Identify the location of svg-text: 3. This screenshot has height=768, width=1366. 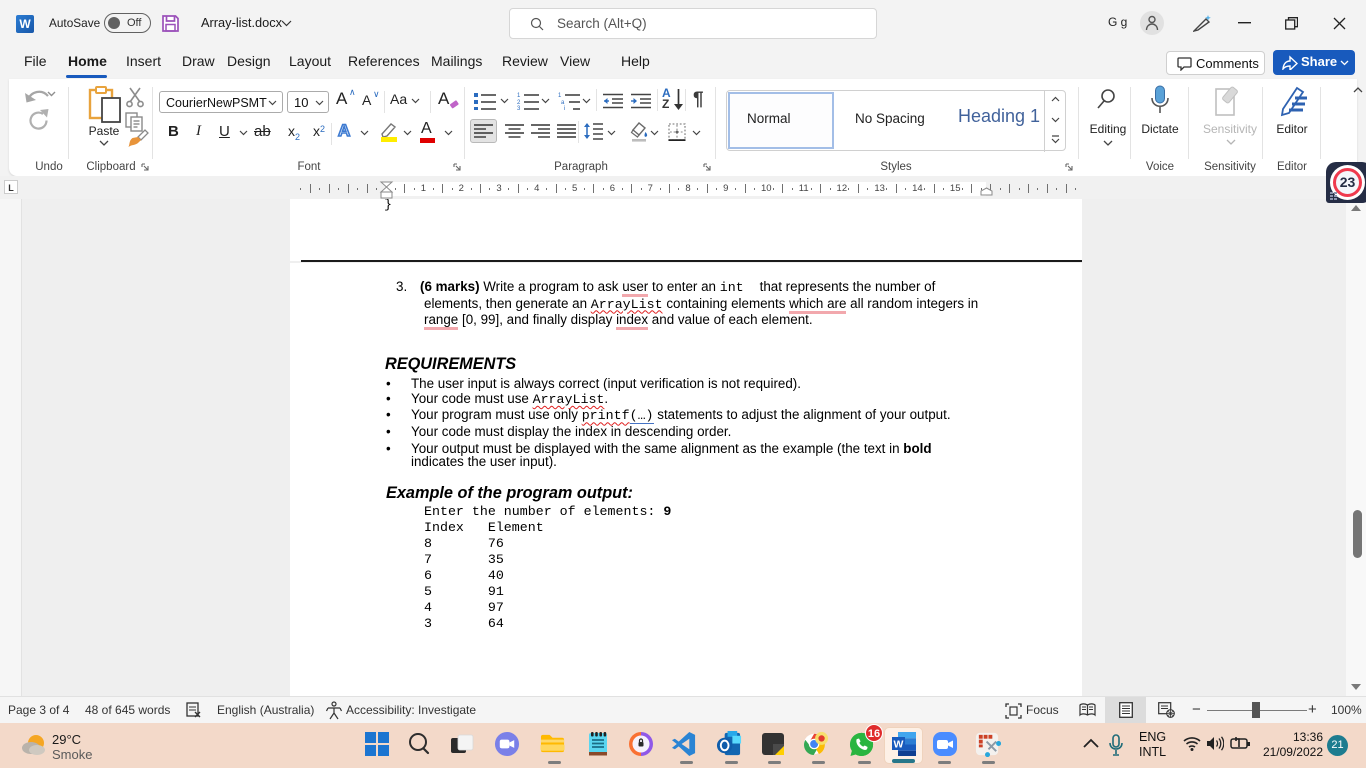
(519, 108).